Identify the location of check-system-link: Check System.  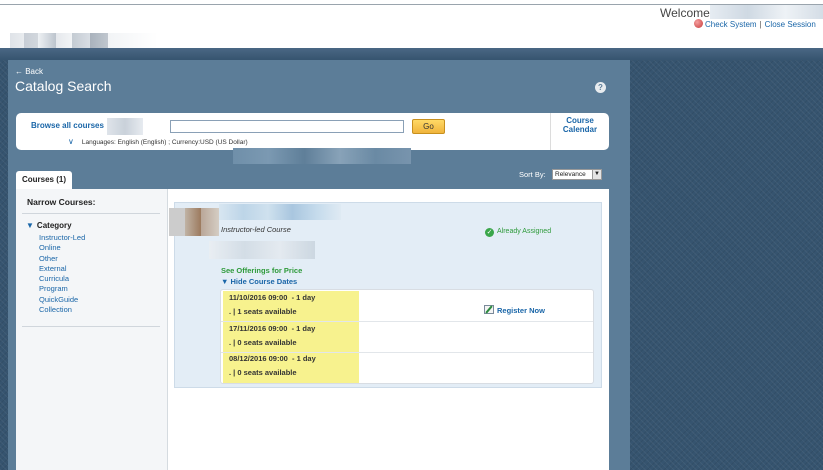
(731, 24).